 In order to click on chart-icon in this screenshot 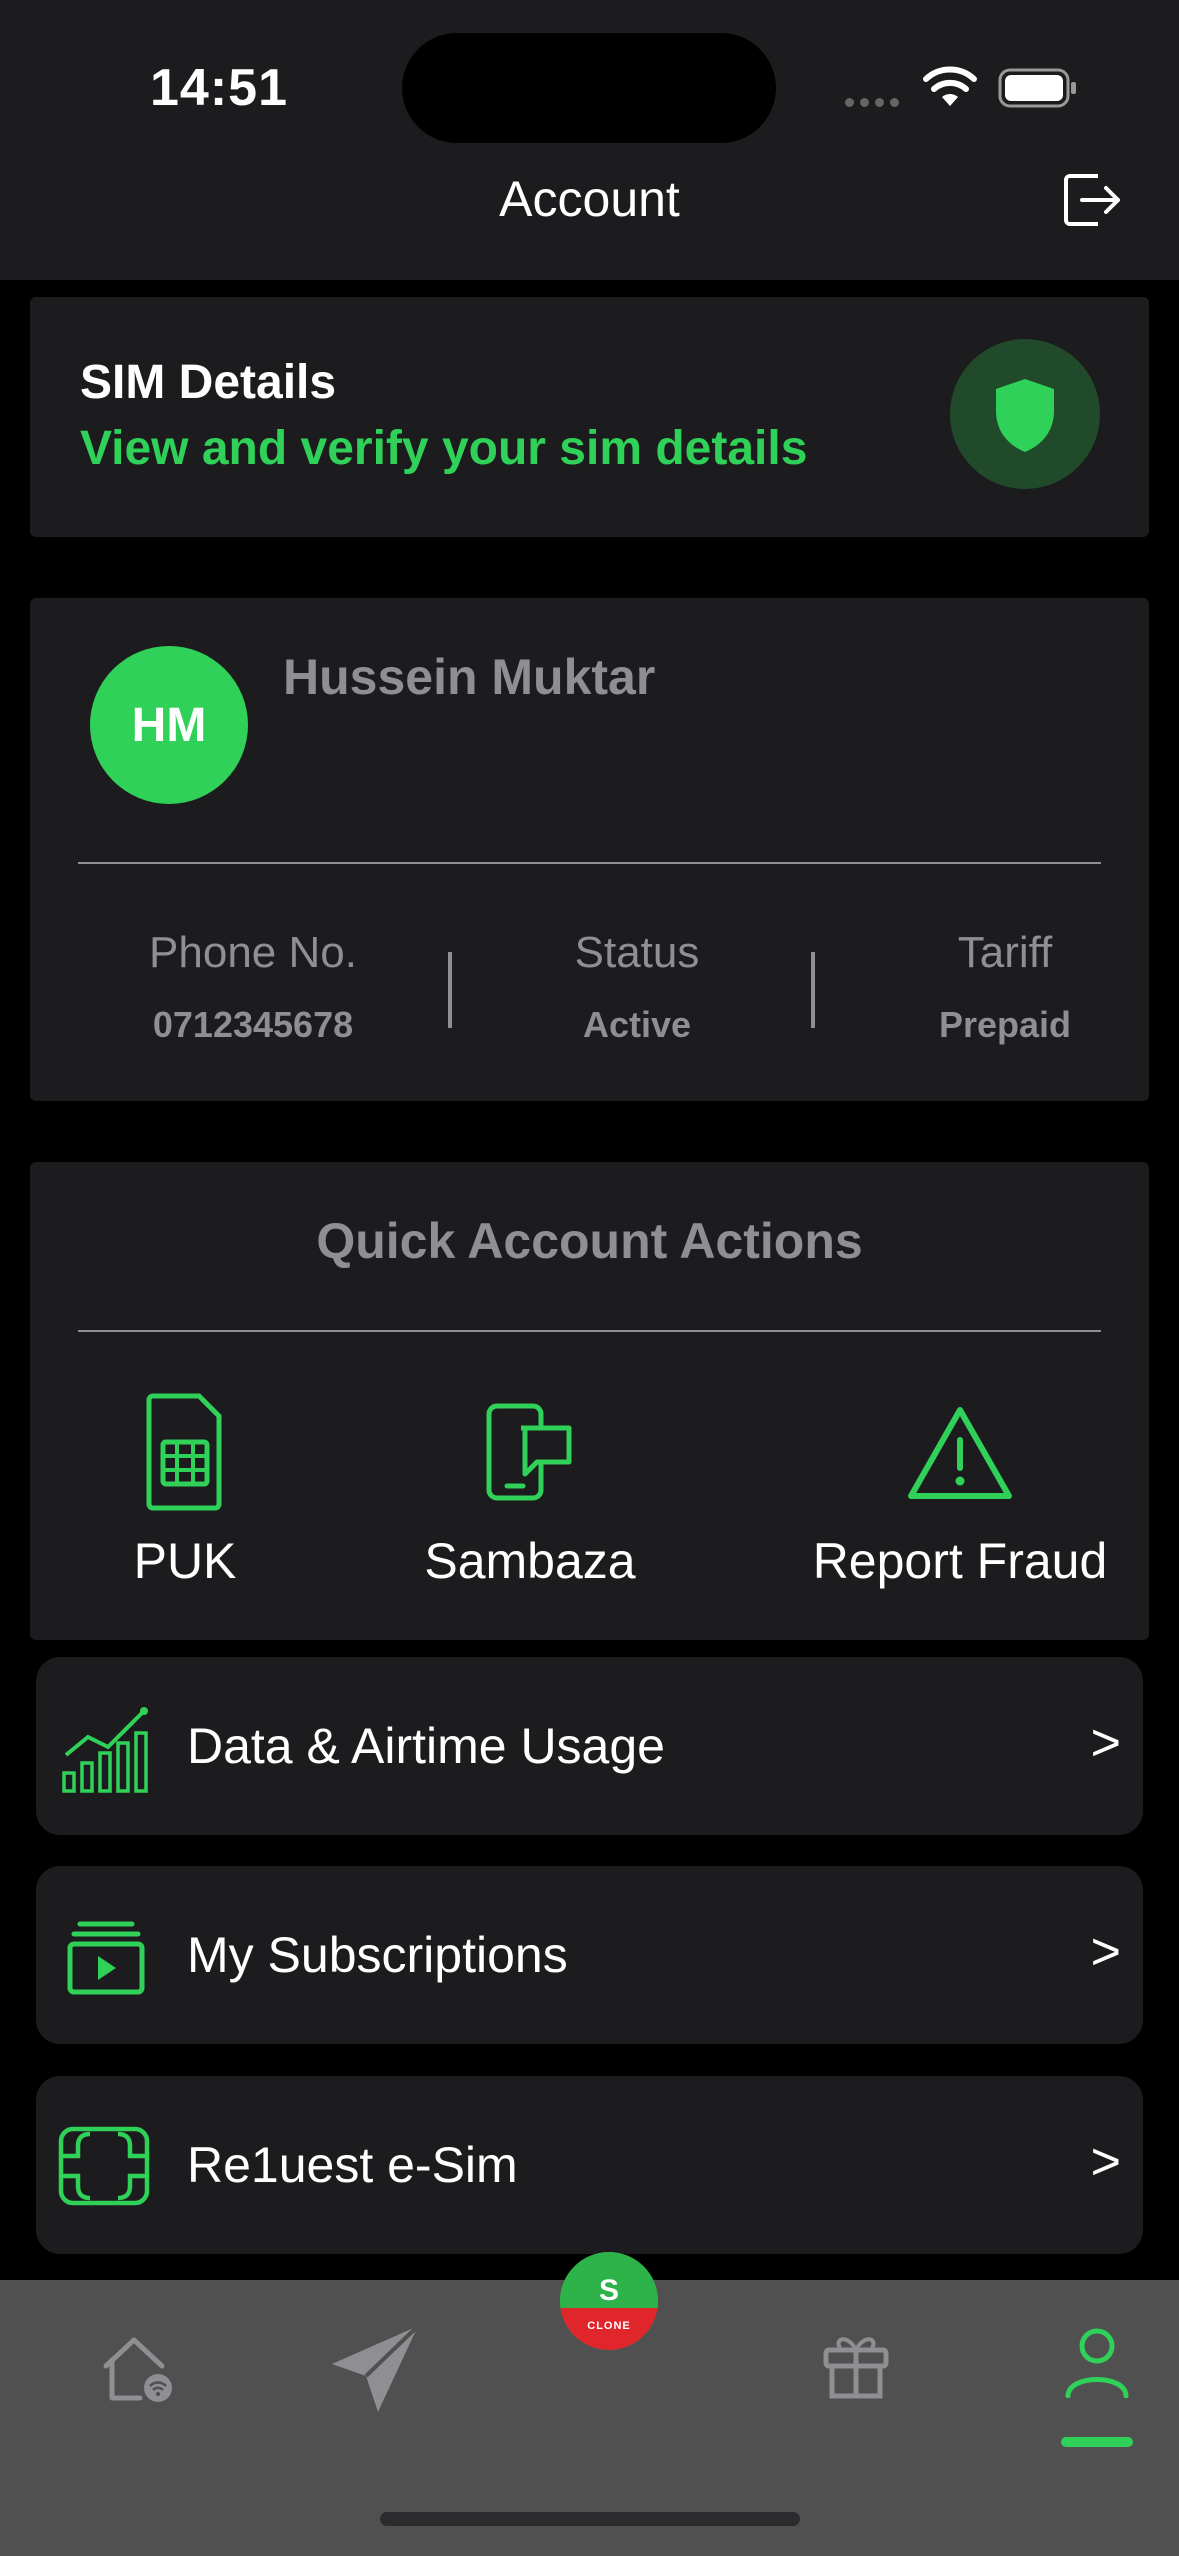, I will do `click(105, 1750)`.